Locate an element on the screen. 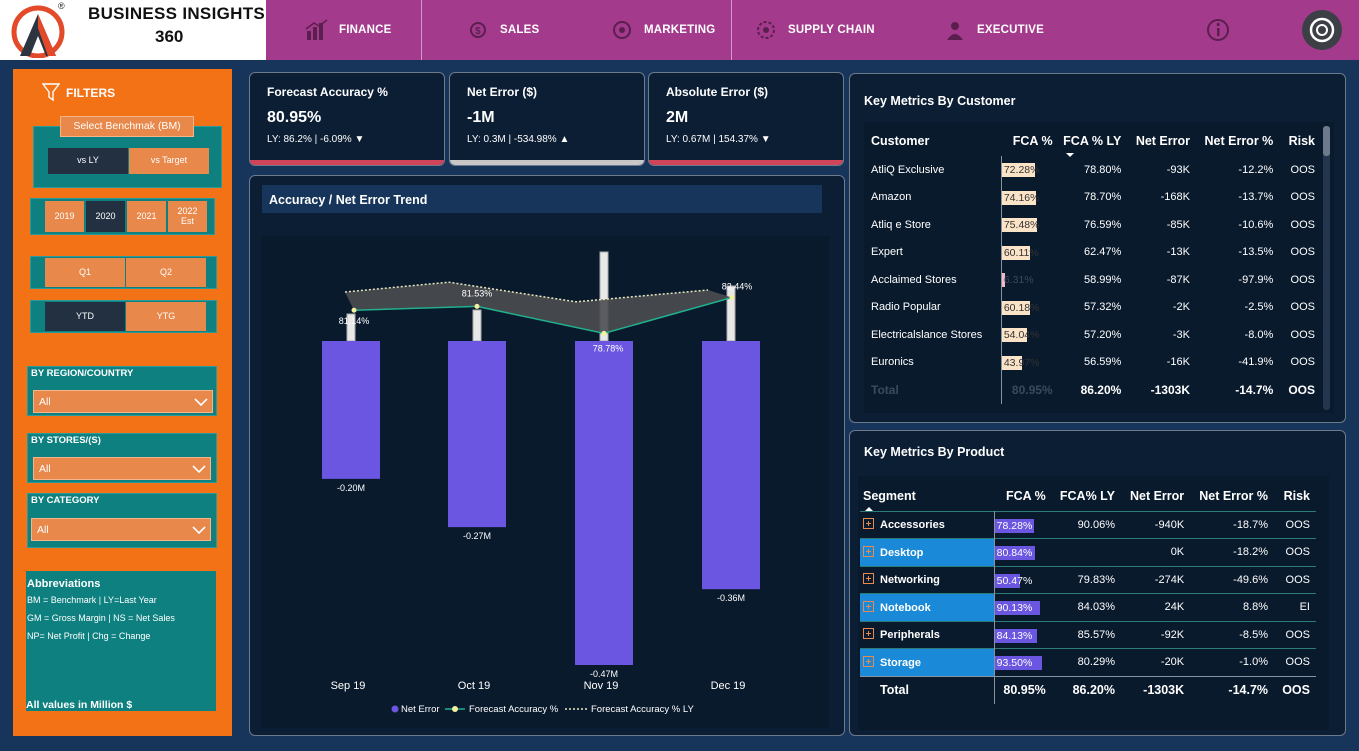 This screenshot has height=751, width=1359. scrollbar-thumb is located at coordinates (1326, 141).